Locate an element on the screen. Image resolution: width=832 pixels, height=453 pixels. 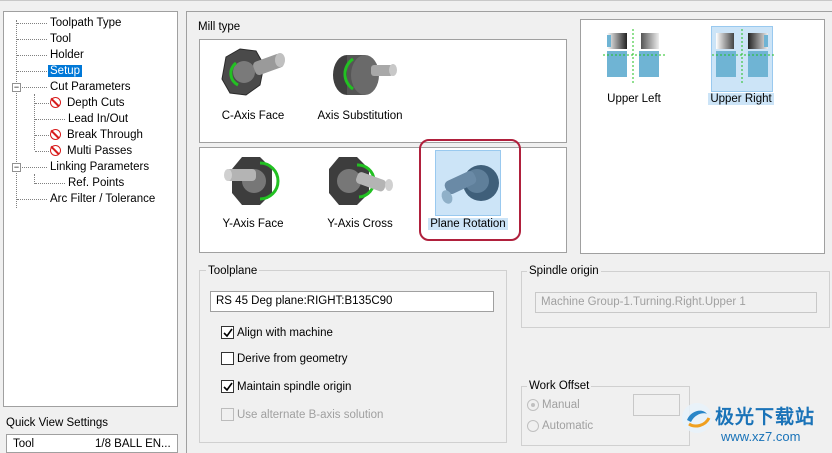
tree-item-depth-cuts: Depth Cuts is located at coordinates (88, 103).